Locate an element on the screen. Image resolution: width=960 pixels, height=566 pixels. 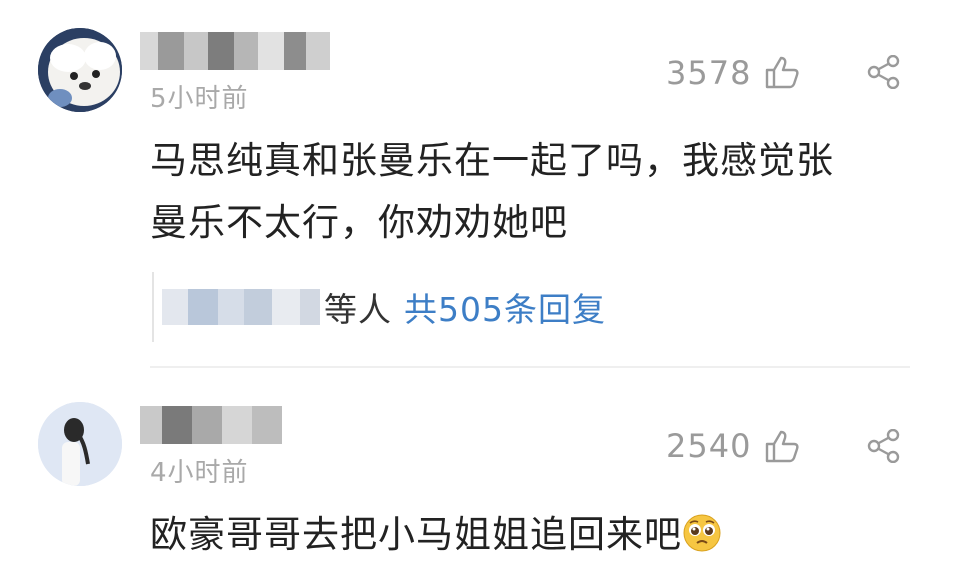
comment-text-line: 曼乐不太行，你劝劝她吧 is located at coordinates (359, 222).